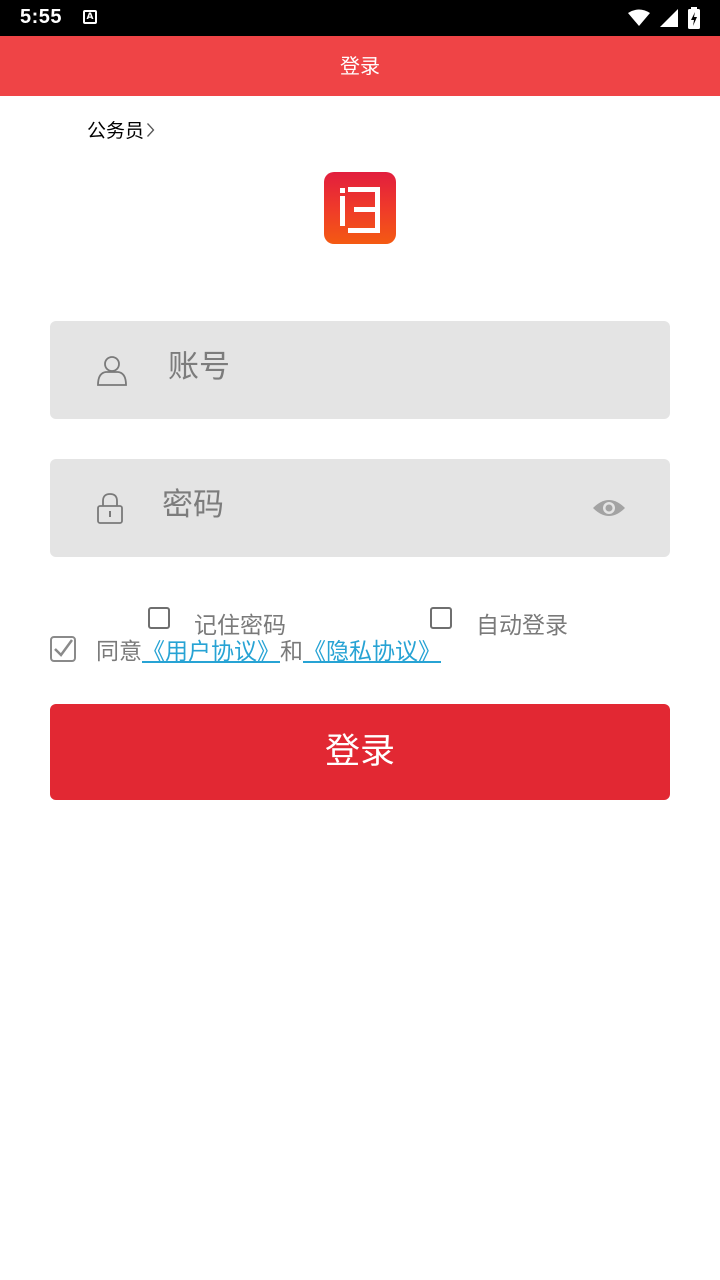 Image resolution: width=720 pixels, height=1280 pixels. I want to click on notification-a-icon: A, so click(90, 17).